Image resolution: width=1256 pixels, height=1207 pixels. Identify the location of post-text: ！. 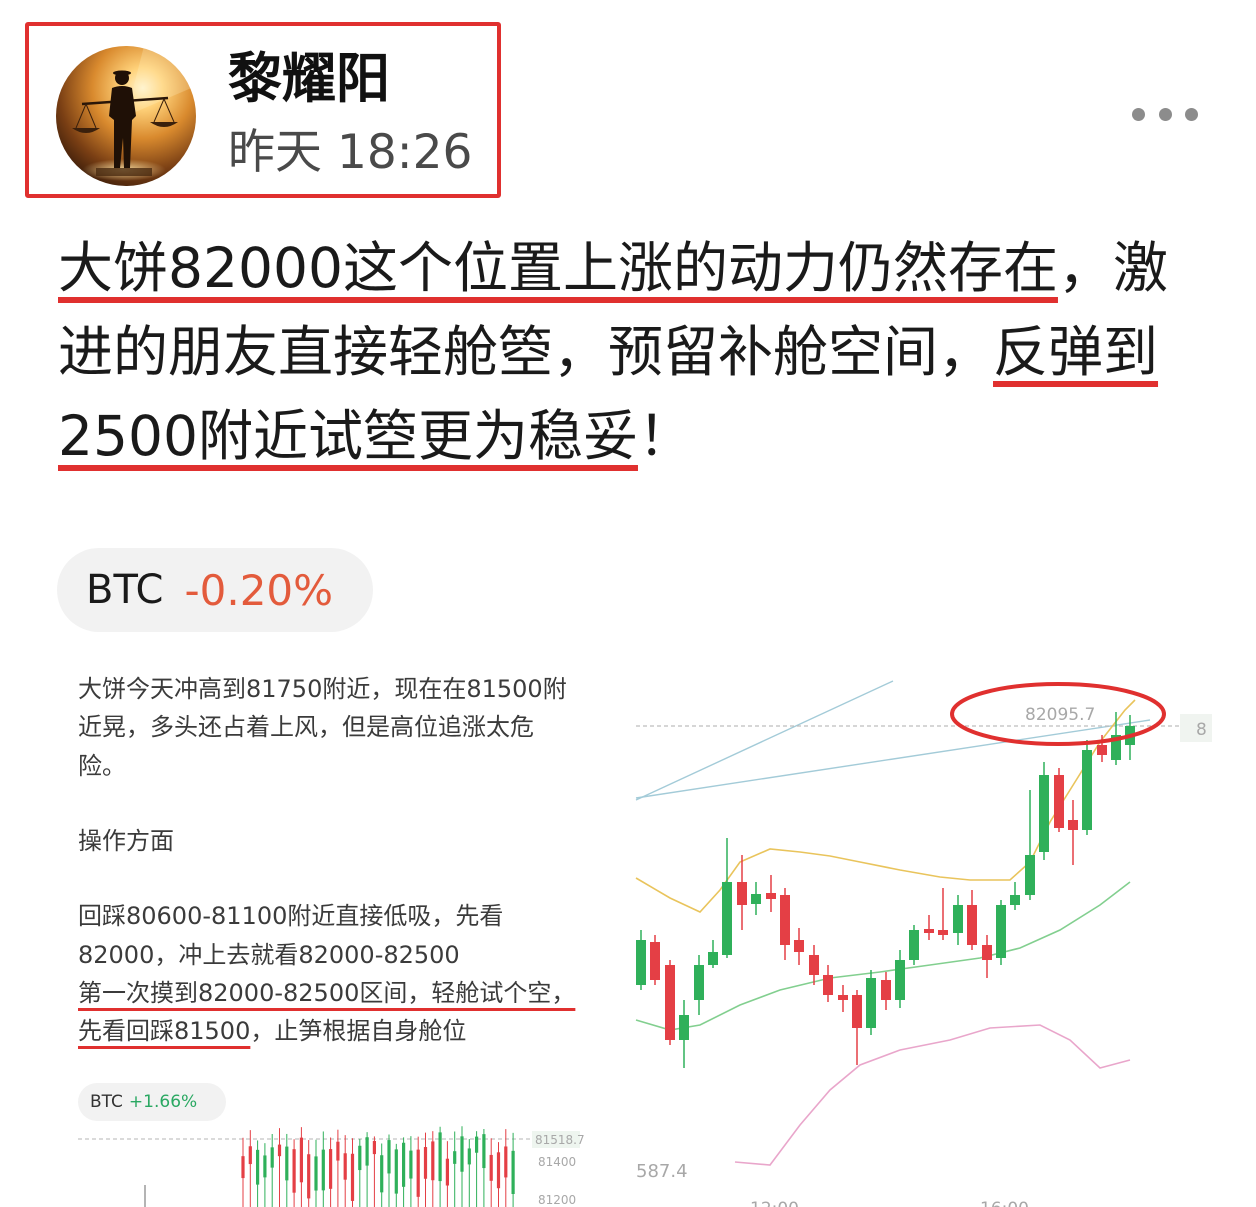
(665, 436).